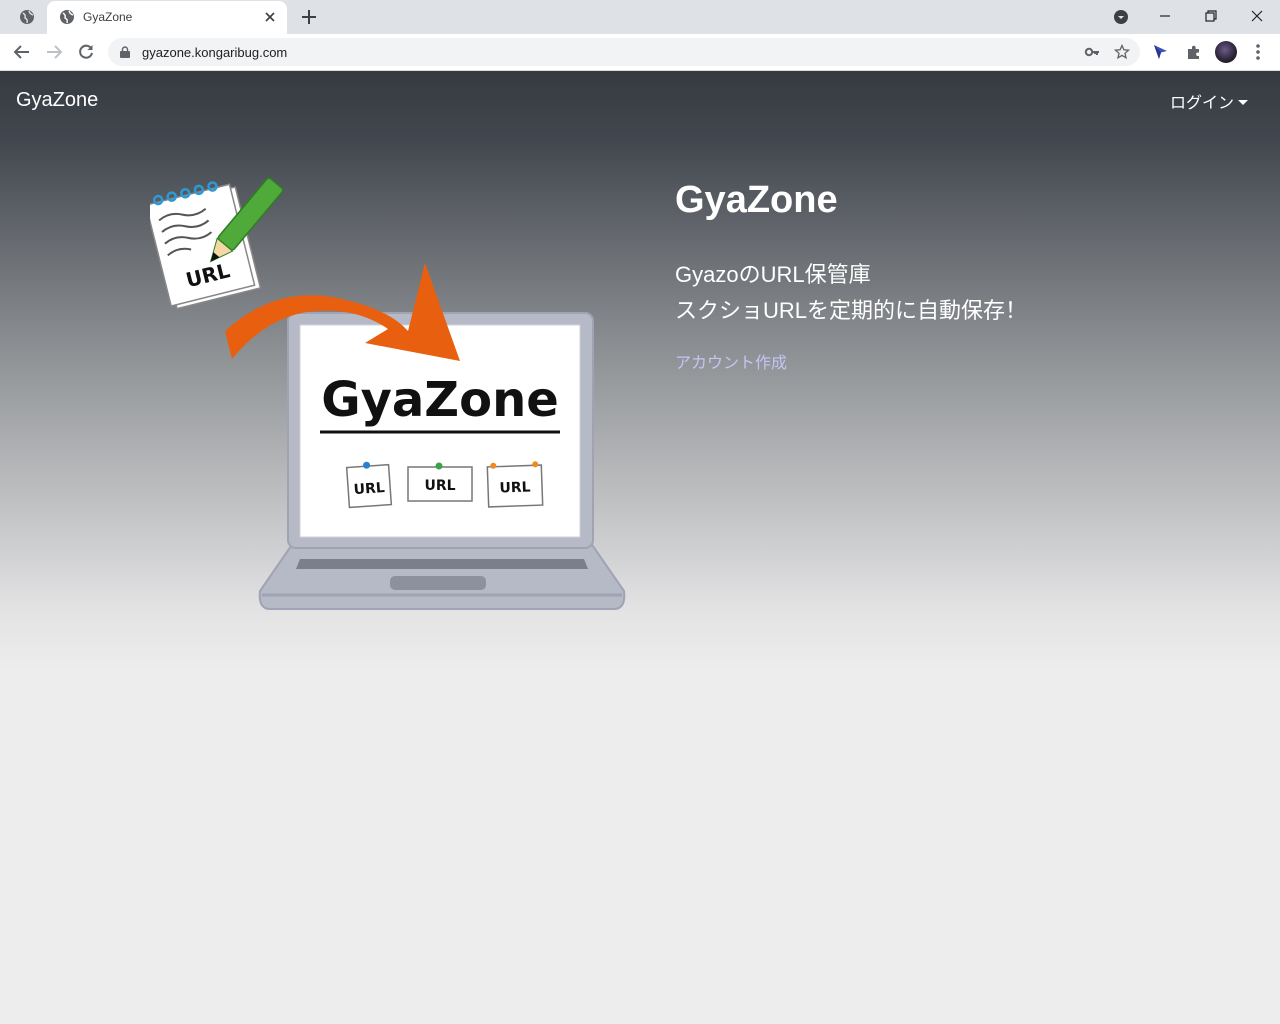 This screenshot has height=1024, width=1280. I want to click on tab-search-icon, so click(1121, 17).